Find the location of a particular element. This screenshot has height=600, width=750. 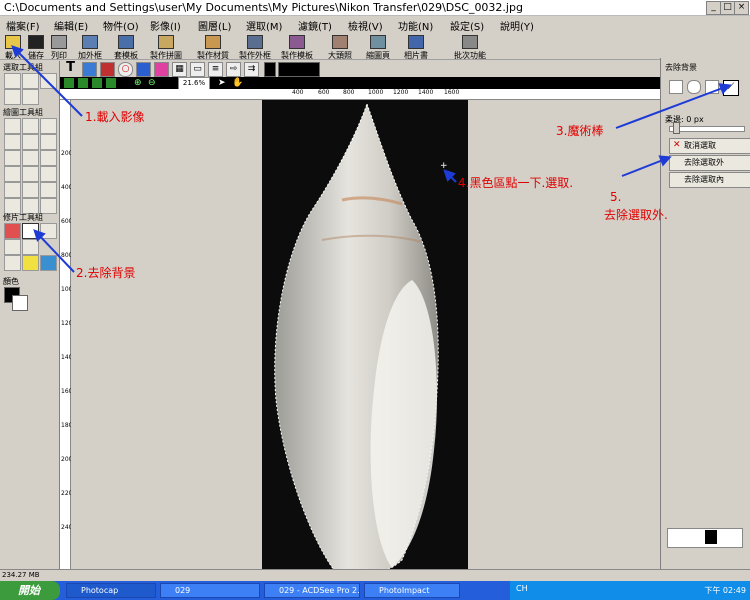

annotation-click-black: 4.黑色區點一下.選取. is located at coordinates (516, 183).